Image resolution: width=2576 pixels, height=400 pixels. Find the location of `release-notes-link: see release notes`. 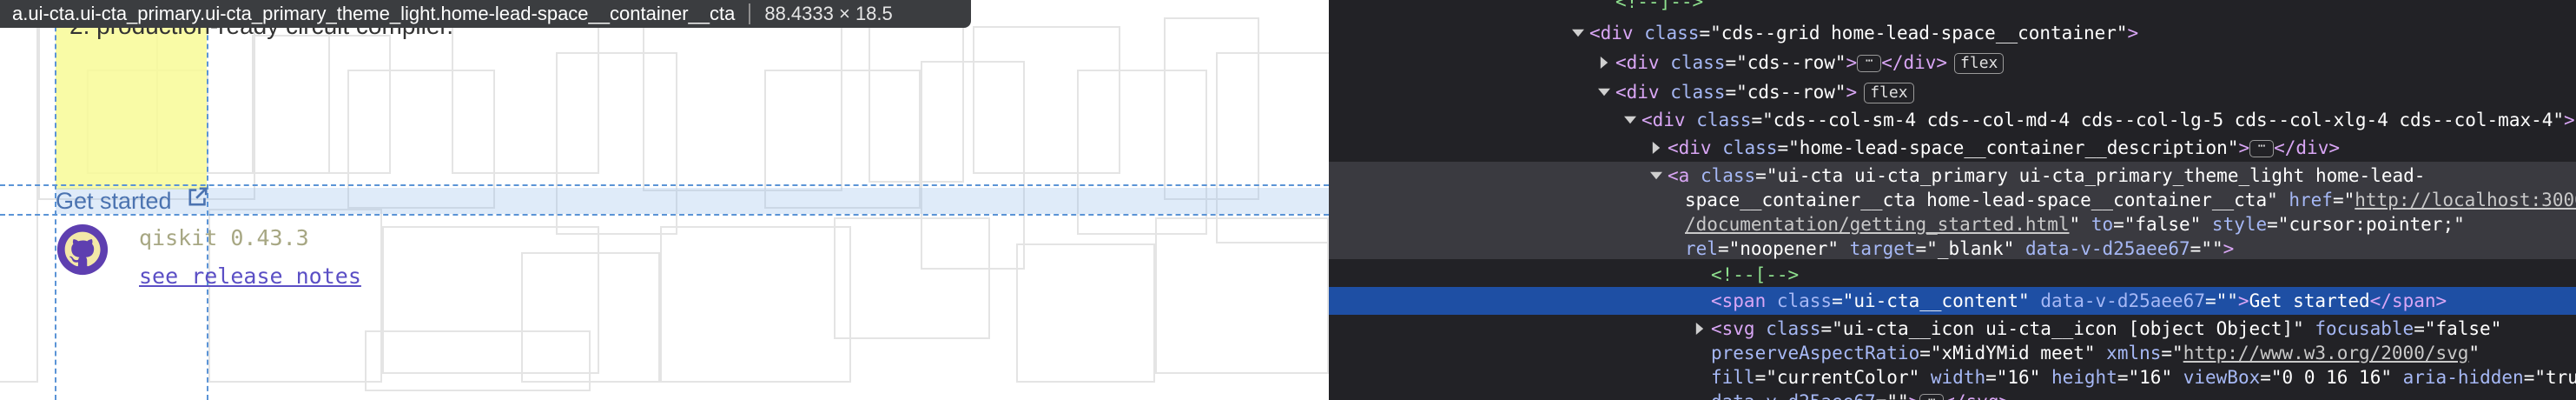

release-notes-link: see release notes is located at coordinates (250, 276).